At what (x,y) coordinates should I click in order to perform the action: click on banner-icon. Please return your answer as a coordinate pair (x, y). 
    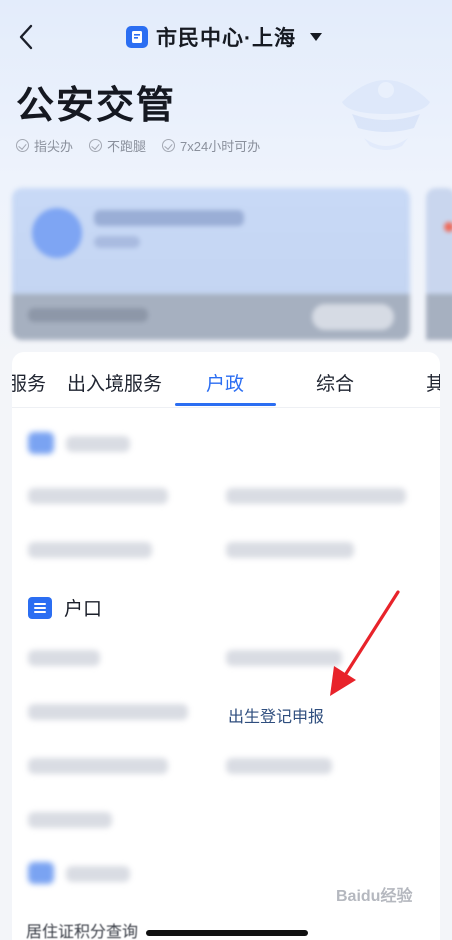
    Looking at the image, I should click on (57, 233).